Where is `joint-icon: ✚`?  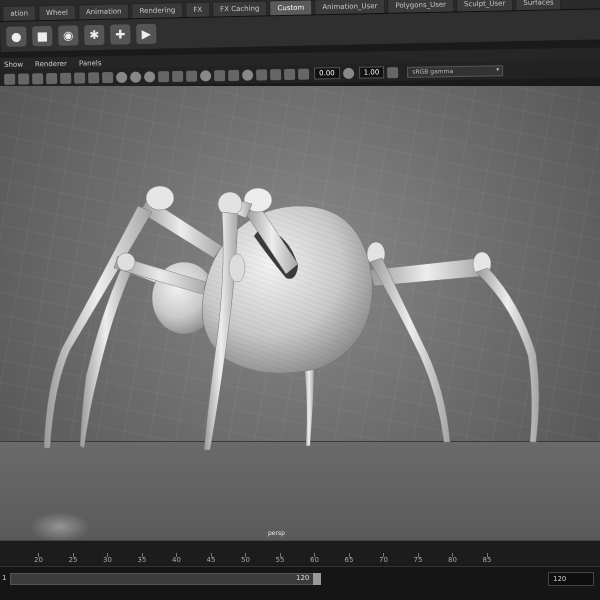
joint-icon: ✚ is located at coordinates (120, 34).